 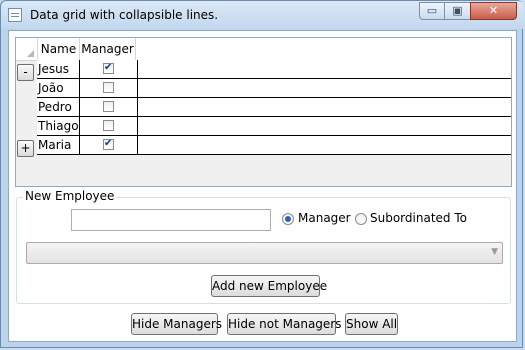 I want to click on employee-name-input, so click(x=171, y=220).